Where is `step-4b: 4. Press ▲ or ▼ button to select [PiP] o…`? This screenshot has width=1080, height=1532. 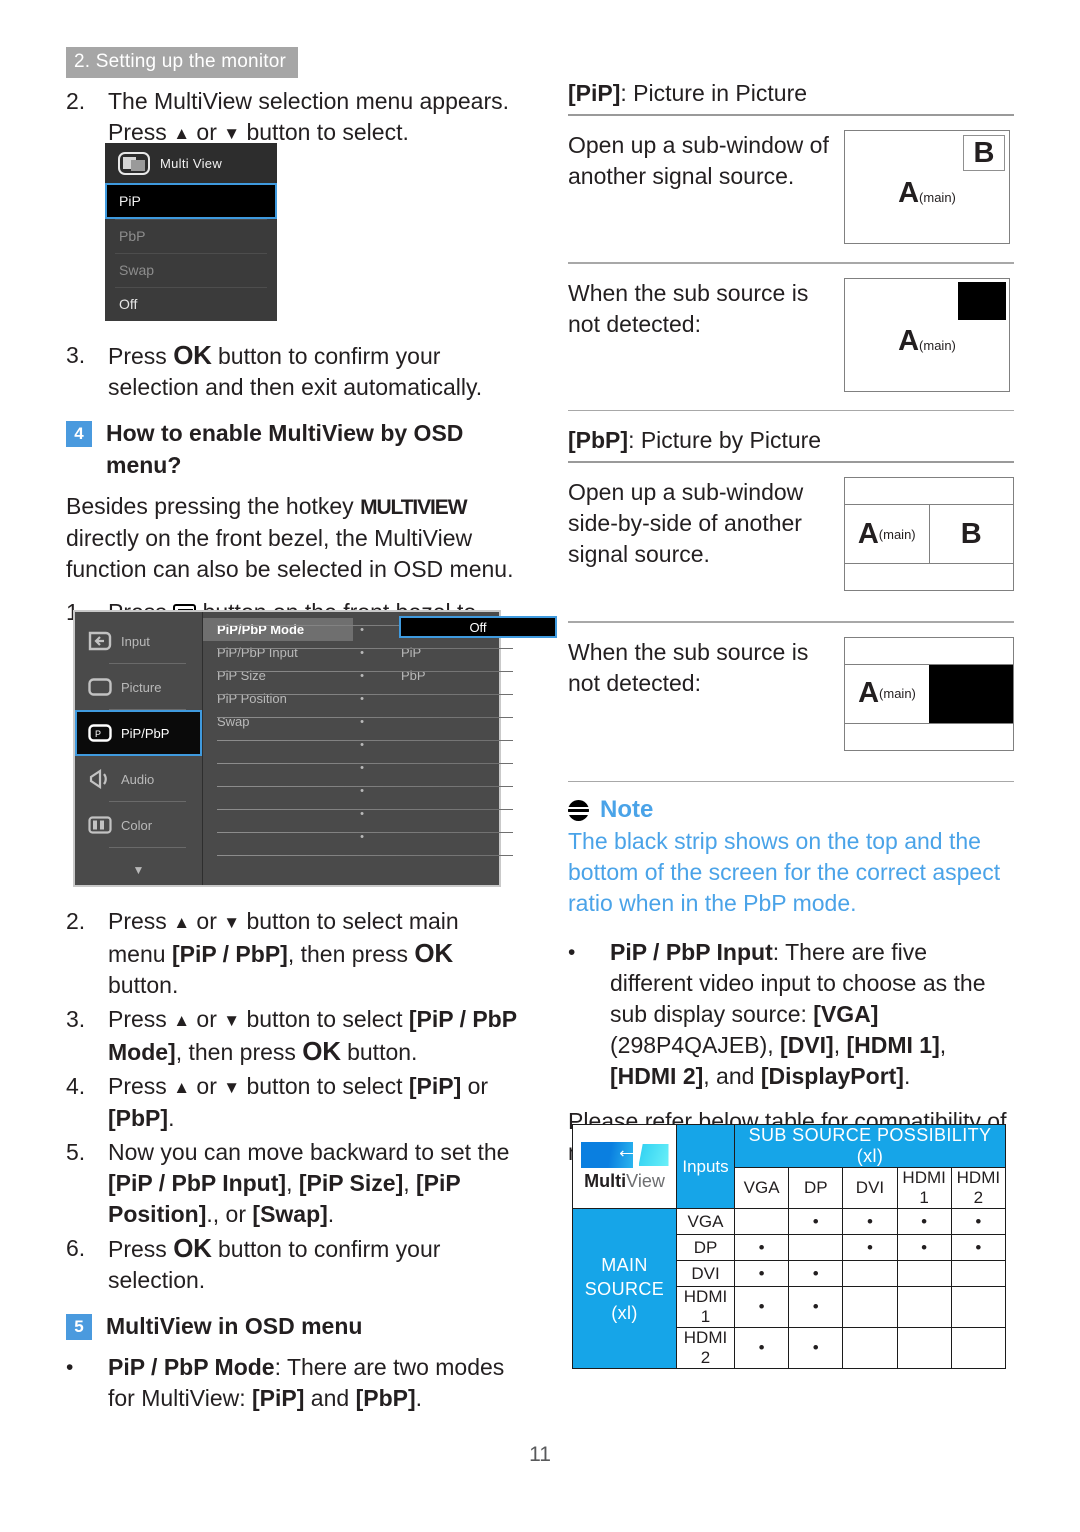 step-4b: 4. Press ▲ or ▼ button to select [PiP] o… is located at coordinates (292, 1102).